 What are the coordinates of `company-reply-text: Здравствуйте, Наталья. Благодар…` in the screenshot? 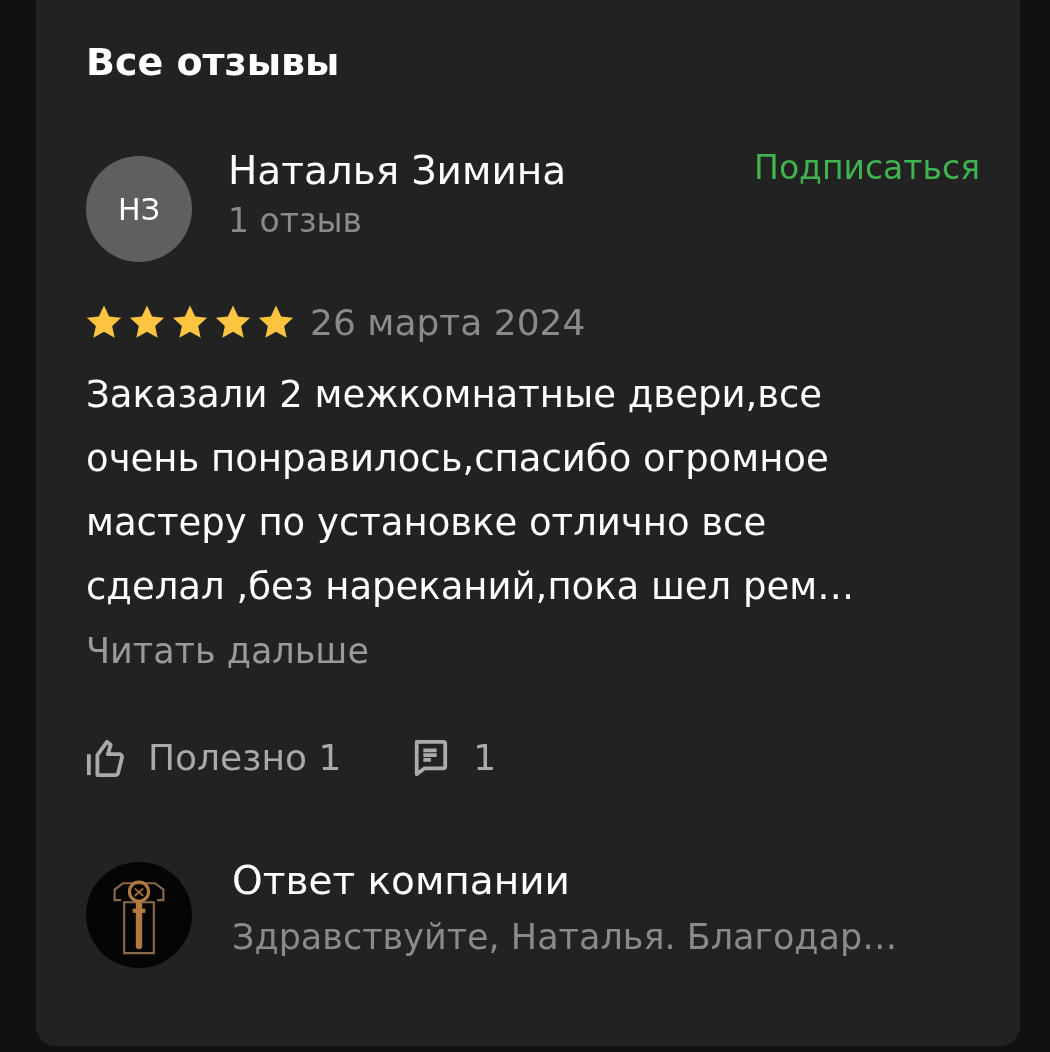 It's located at (565, 937).